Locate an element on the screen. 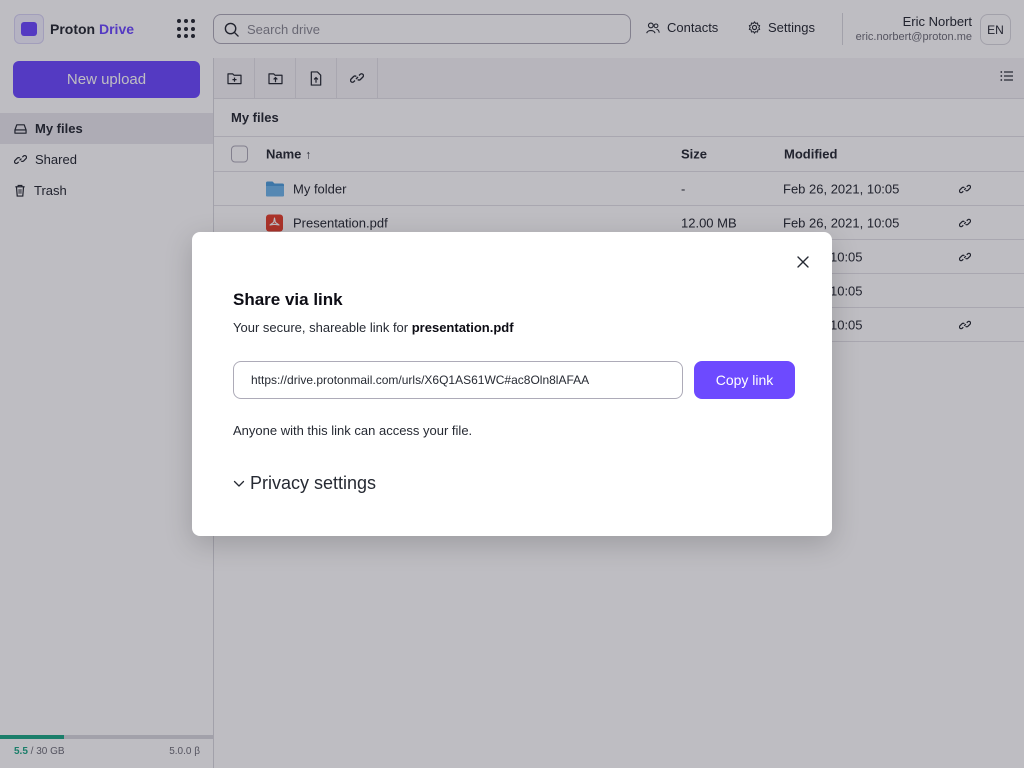 This screenshot has width=1024, height=768. share-link-field is located at coordinates (458, 380).